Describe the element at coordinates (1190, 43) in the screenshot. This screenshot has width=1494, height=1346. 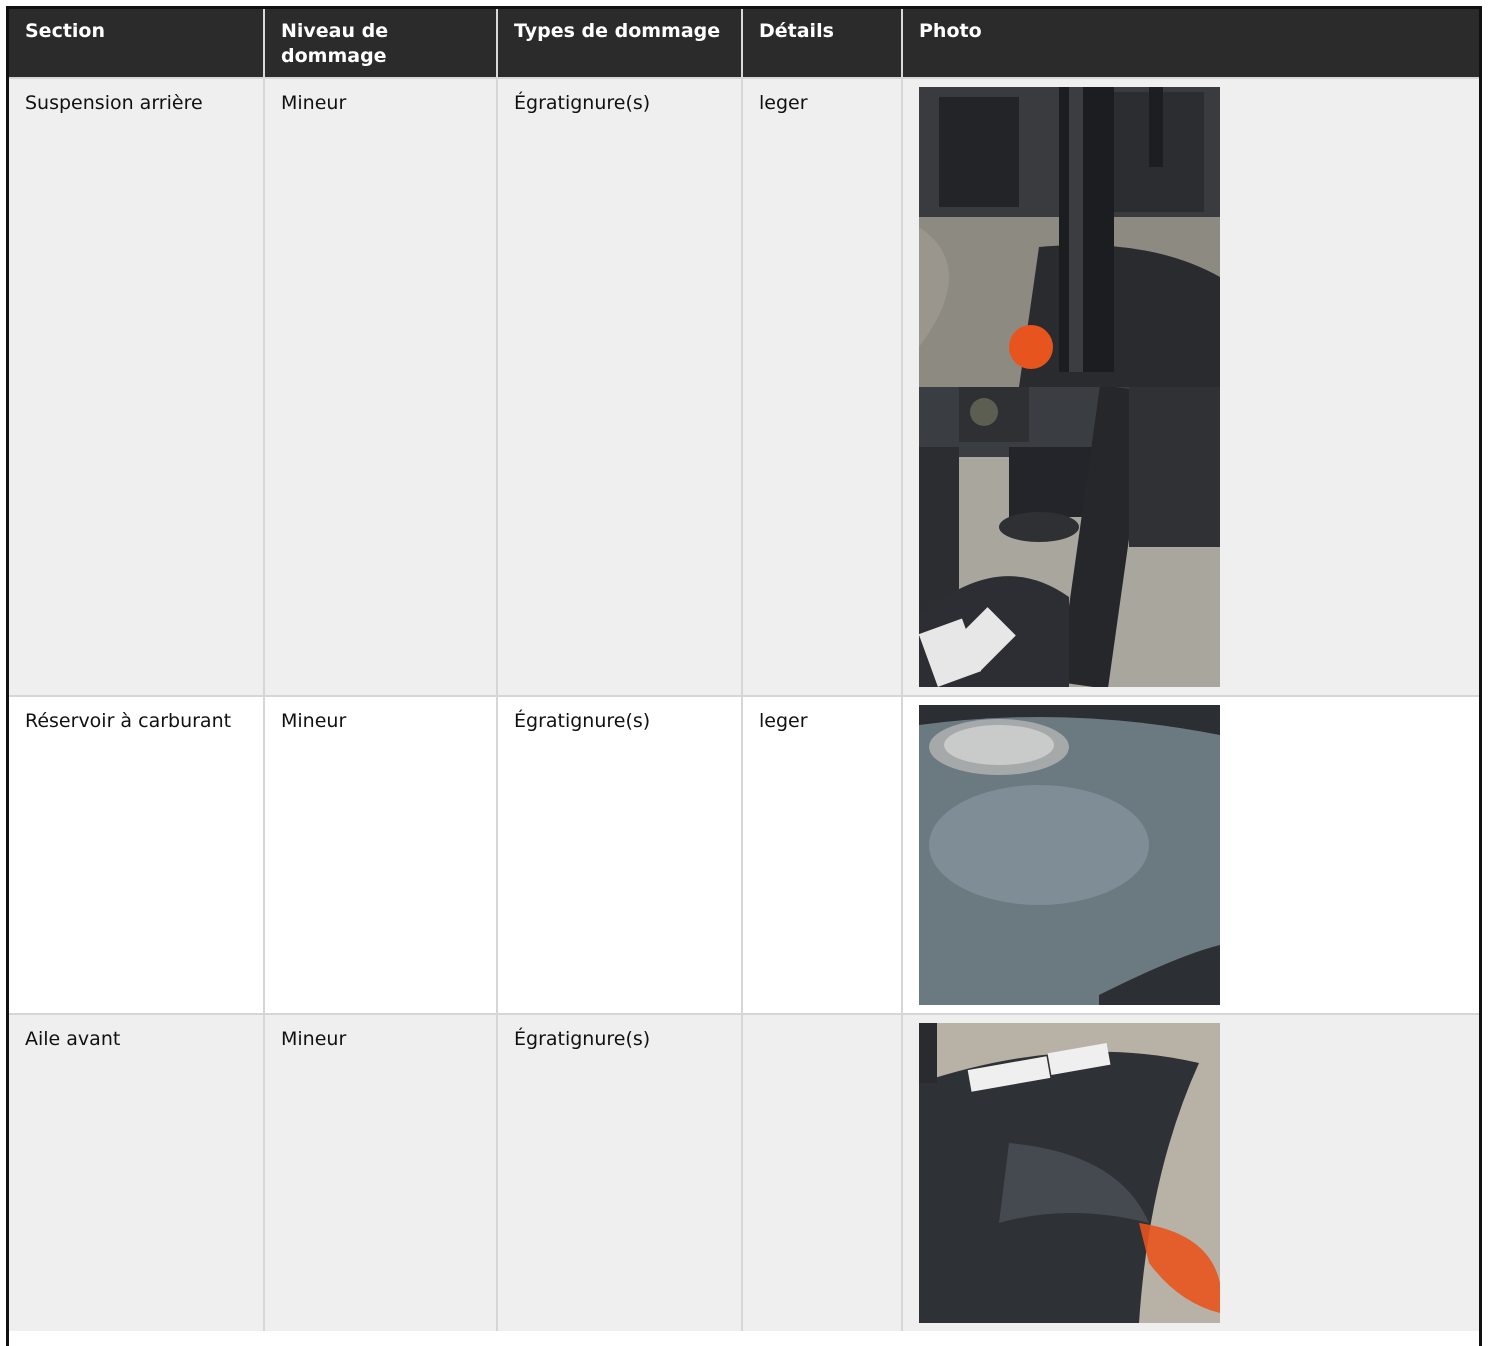
I see `header-photo: Photo` at that location.